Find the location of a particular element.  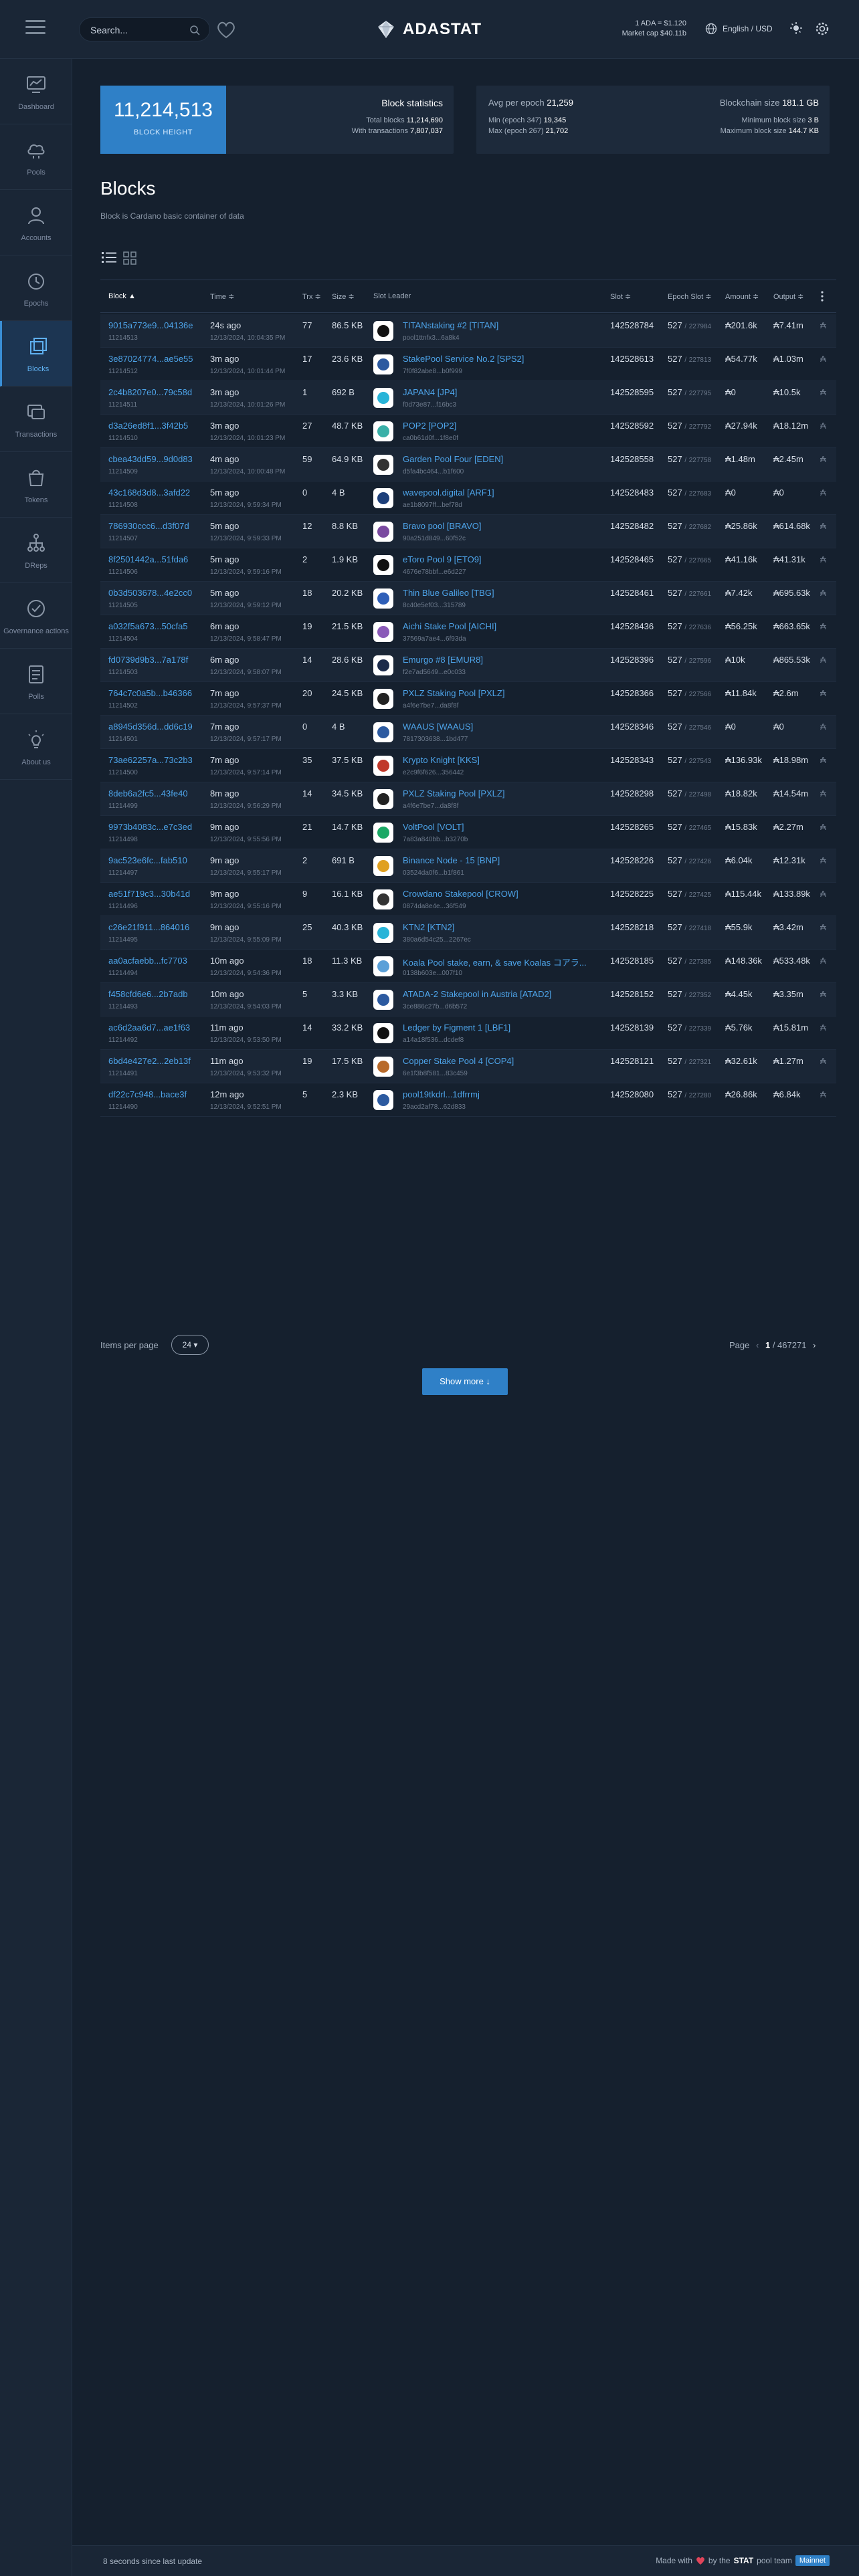

page-number: 1 is located at coordinates (767, 1345).